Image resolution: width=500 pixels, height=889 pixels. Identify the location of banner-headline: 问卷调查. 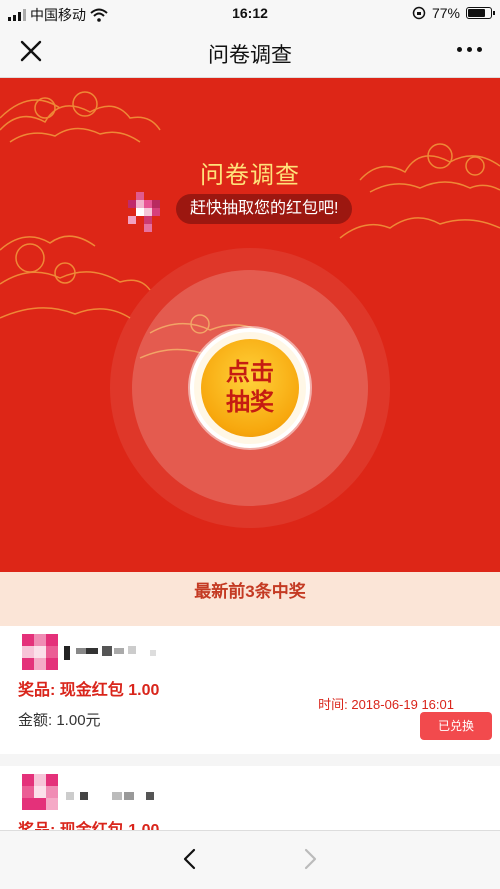
(250, 175).